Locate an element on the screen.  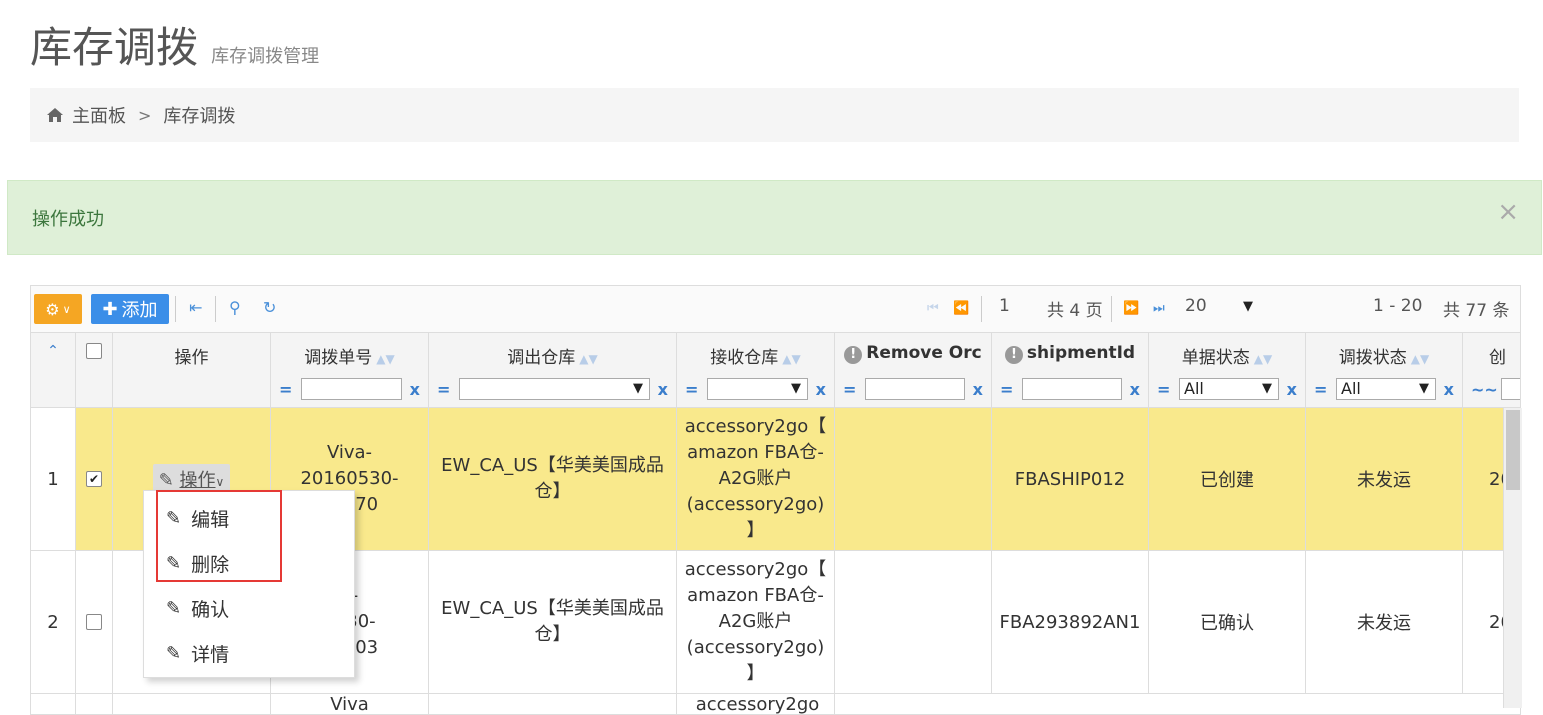
column-shipment-id-label: shipmentId is located at coordinates (1081, 353).